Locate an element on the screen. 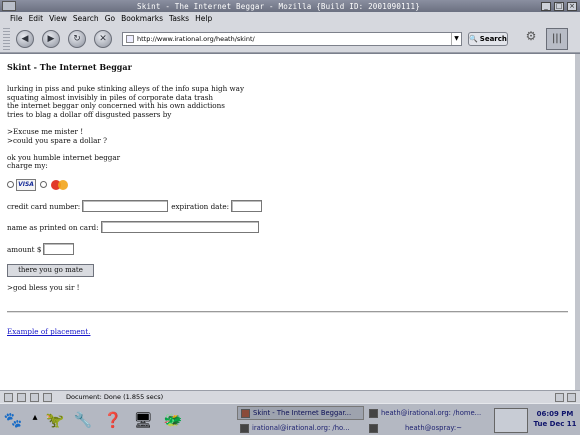 This screenshot has width=580, height=435. menu-help: Help is located at coordinates (203, 18).